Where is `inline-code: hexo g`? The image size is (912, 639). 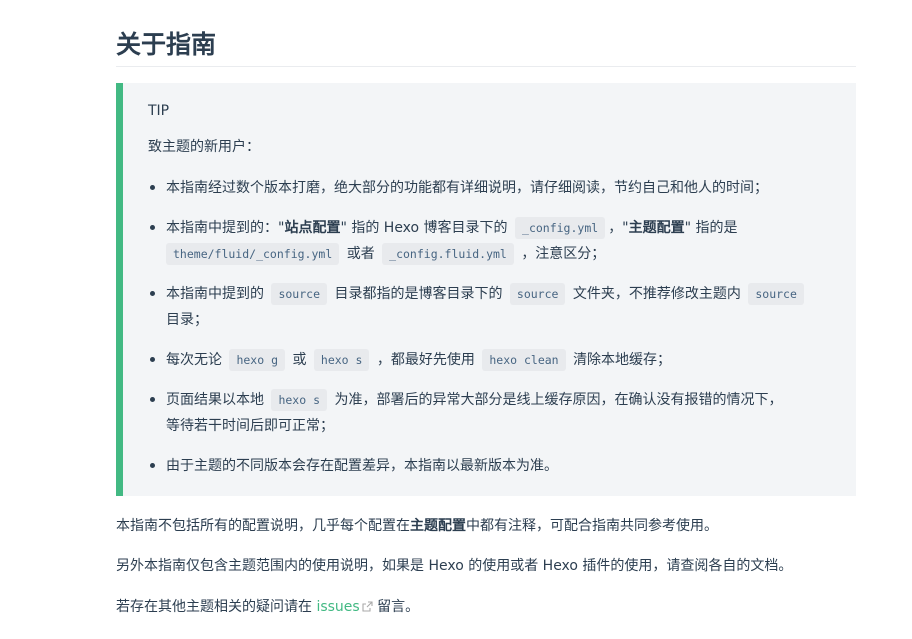 inline-code: hexo g is located at coordinates (257, 360).